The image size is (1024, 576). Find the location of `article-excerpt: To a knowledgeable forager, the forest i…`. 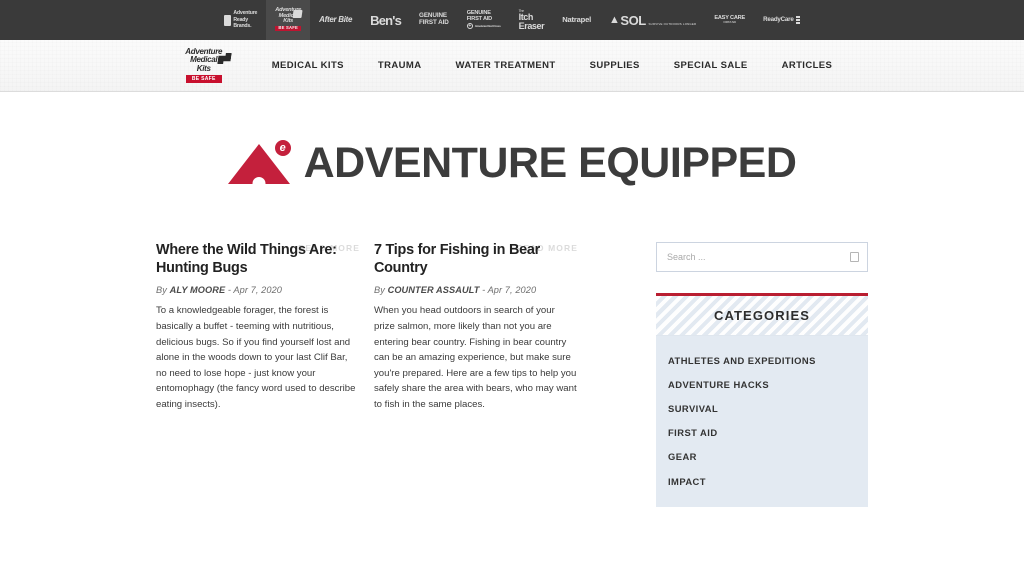

article-excerpt: To a knowledgeable forager, the forest i… is located at coordinates (256, 357).